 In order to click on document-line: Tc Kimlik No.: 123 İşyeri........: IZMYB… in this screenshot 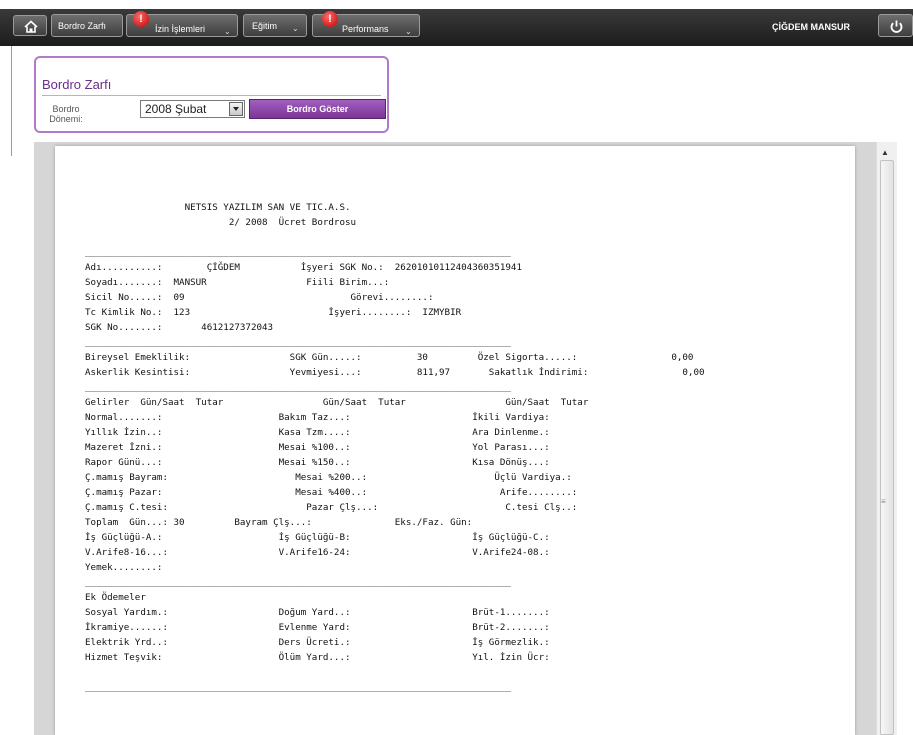, I will do `click(273, 312)`.